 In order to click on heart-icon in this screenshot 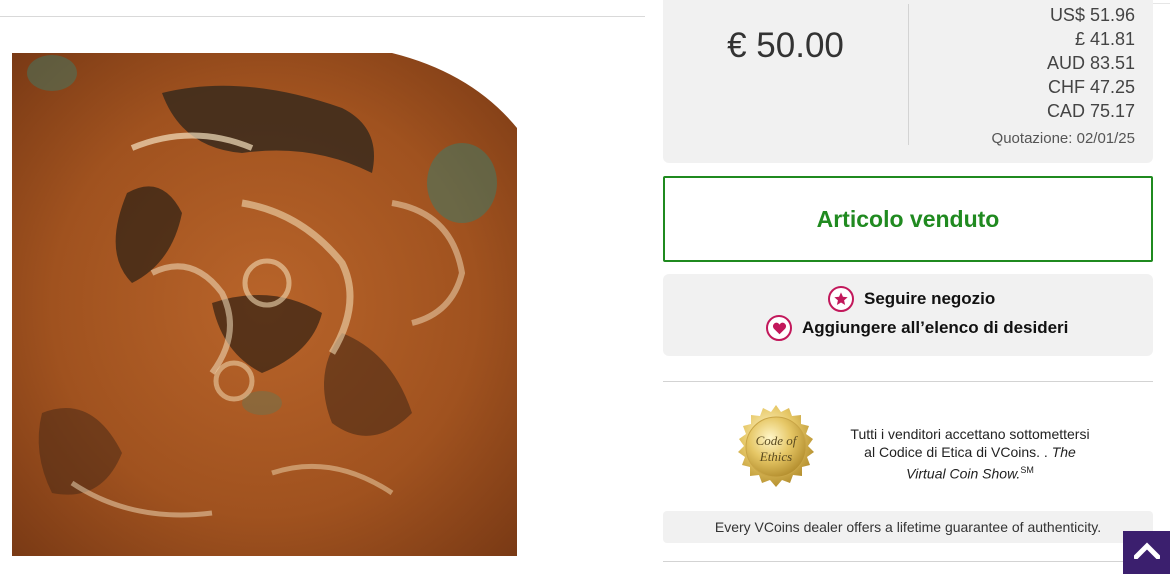, I will do `click(779, 328)`.